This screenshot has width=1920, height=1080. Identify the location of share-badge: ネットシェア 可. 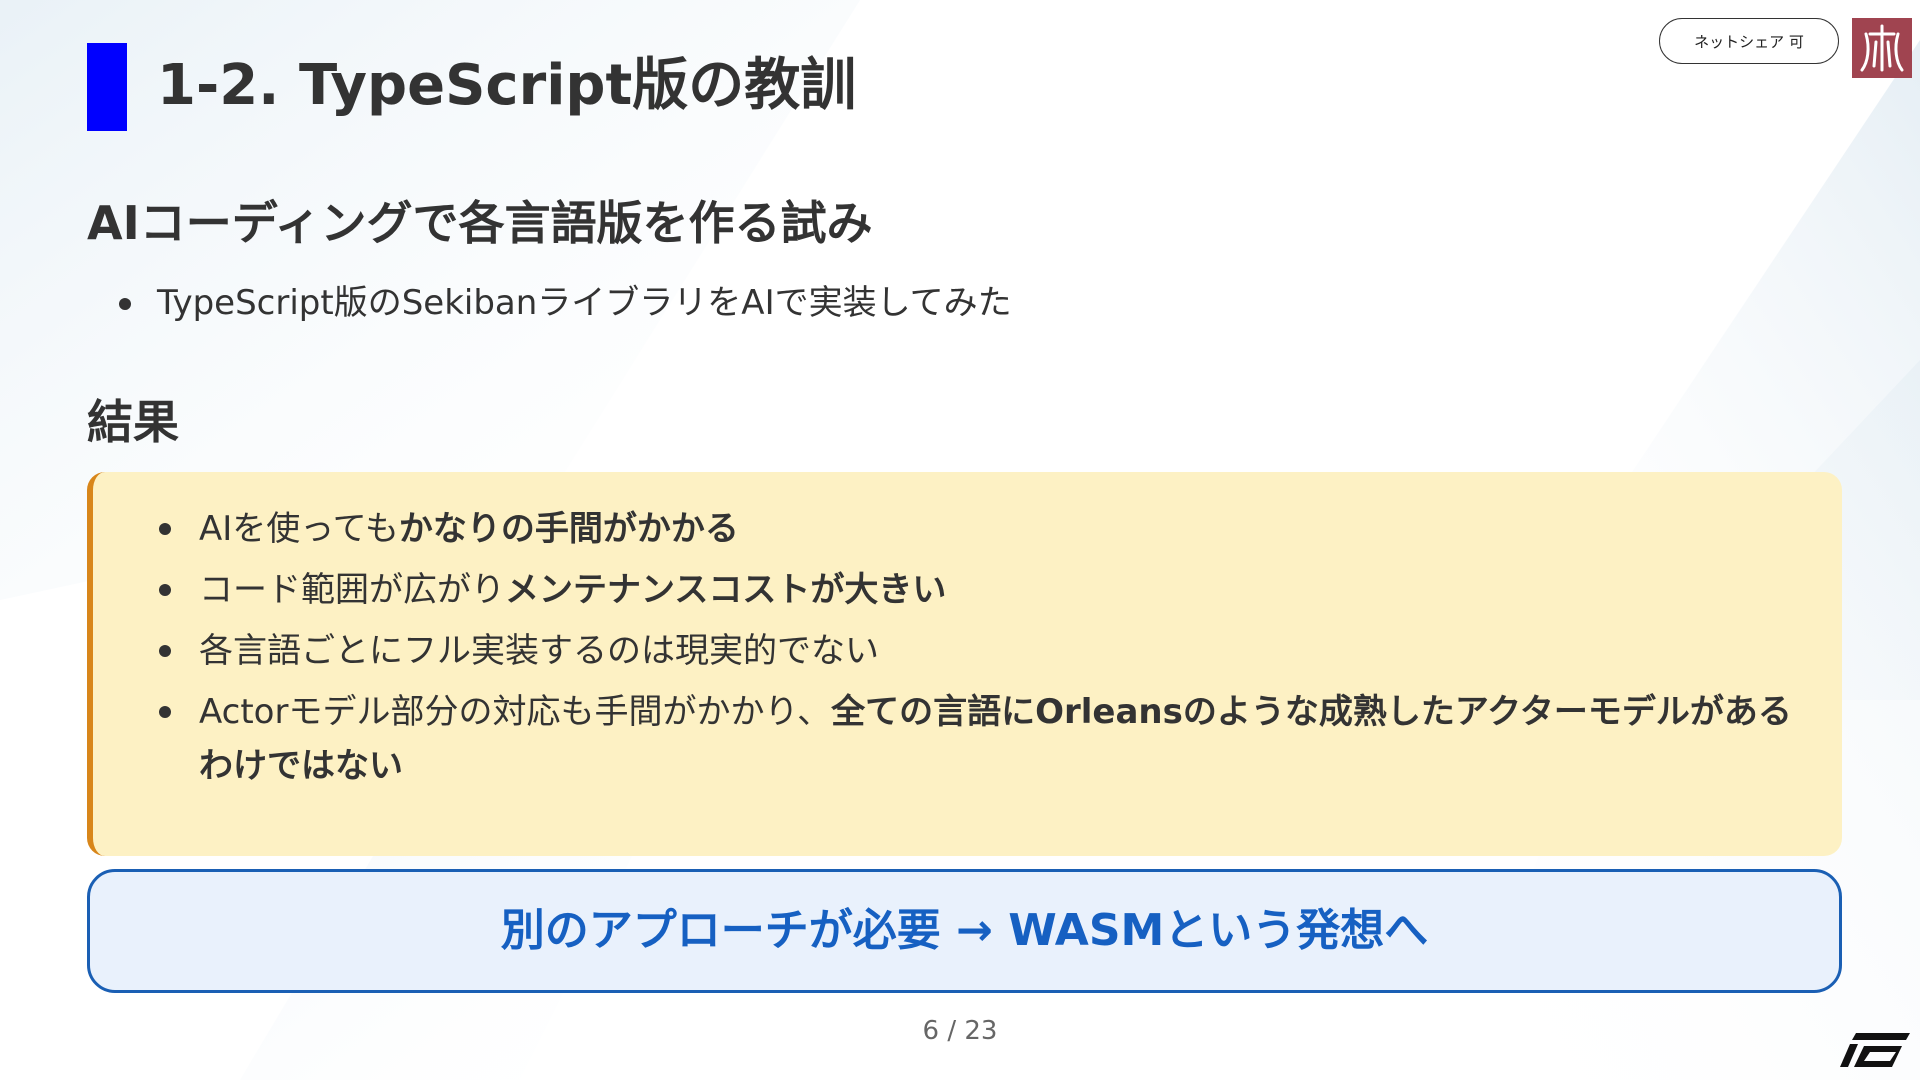
(1749, 41).